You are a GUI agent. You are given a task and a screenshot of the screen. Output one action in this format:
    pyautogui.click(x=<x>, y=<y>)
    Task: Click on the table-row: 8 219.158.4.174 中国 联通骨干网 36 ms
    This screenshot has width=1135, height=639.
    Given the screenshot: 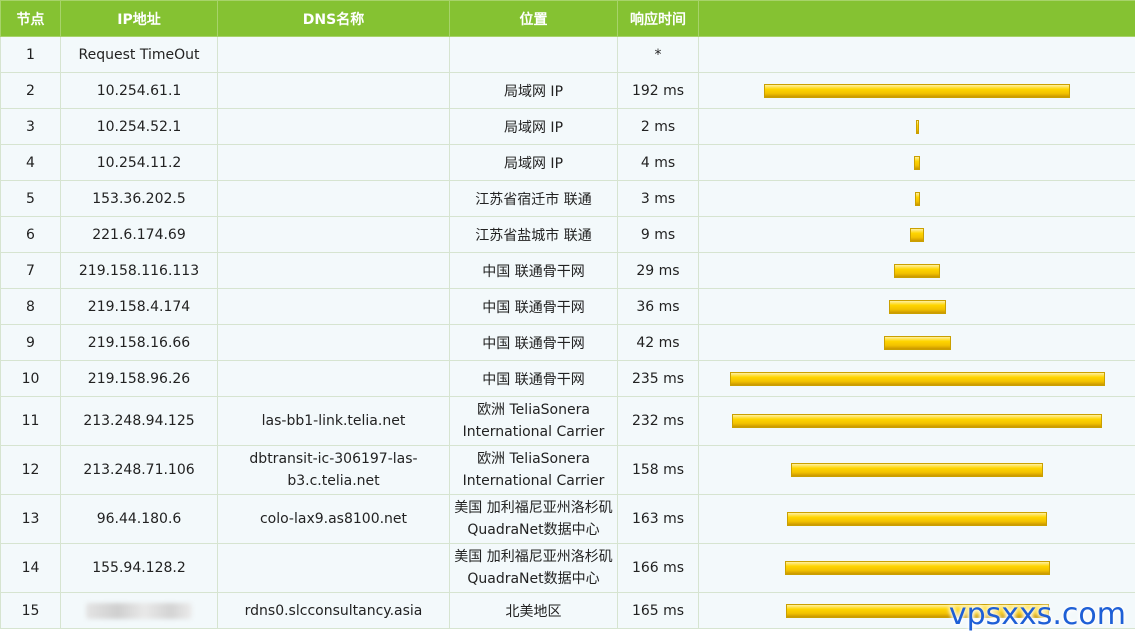 What is the action you would take?
    pyautogui.click(x=567, y=306)
    